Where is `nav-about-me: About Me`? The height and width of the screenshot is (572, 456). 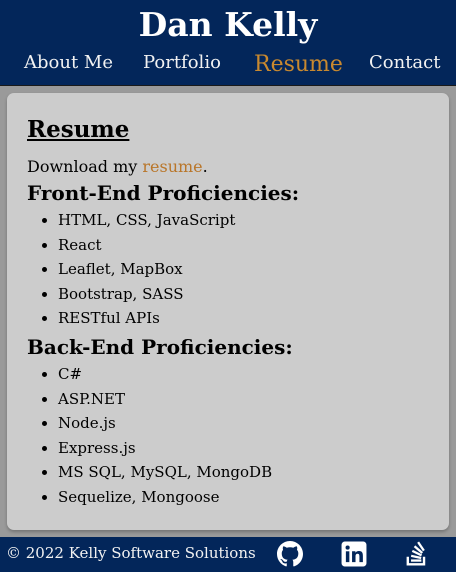
nav-about-me: About Me is located at coordinates (68, 62).